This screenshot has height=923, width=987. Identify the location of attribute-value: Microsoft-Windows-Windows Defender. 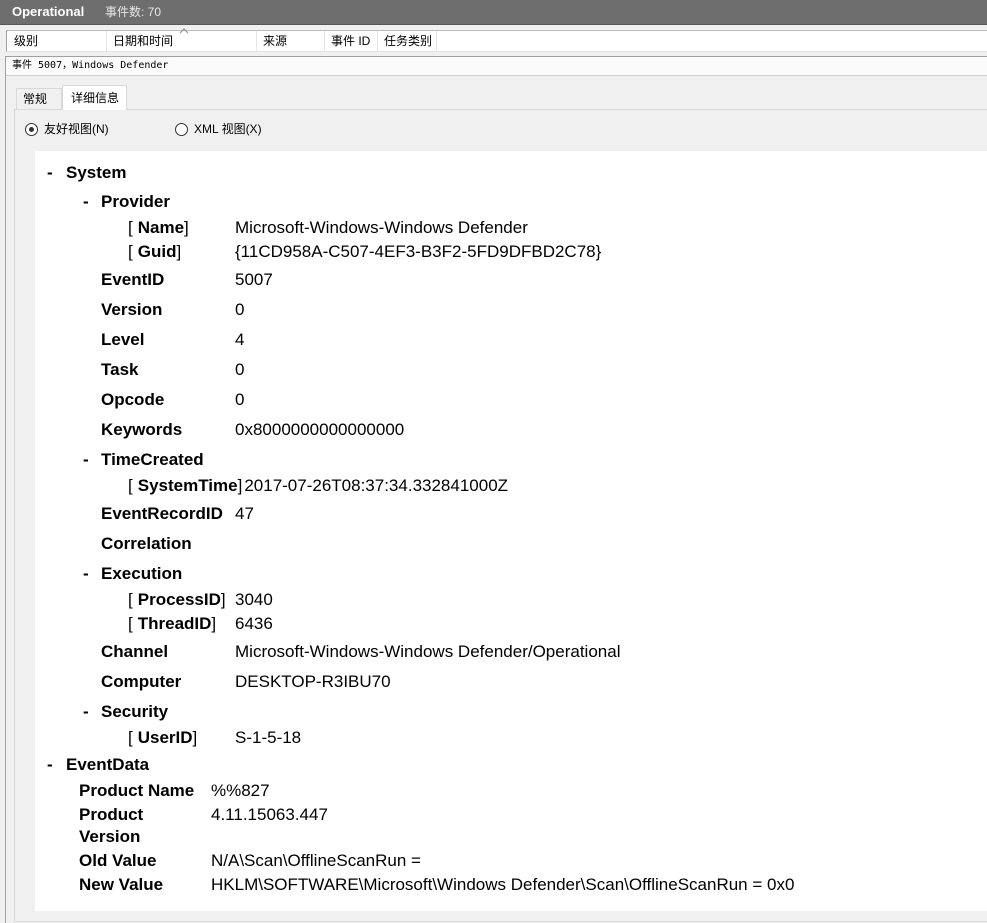
(381, 227).